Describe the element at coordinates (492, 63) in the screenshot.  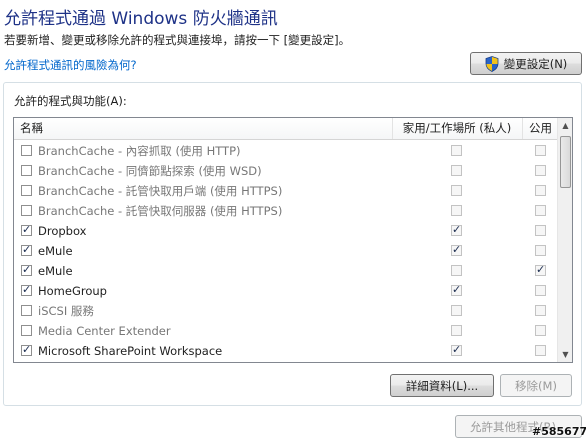
I see `uac-shield-icon` at that location.